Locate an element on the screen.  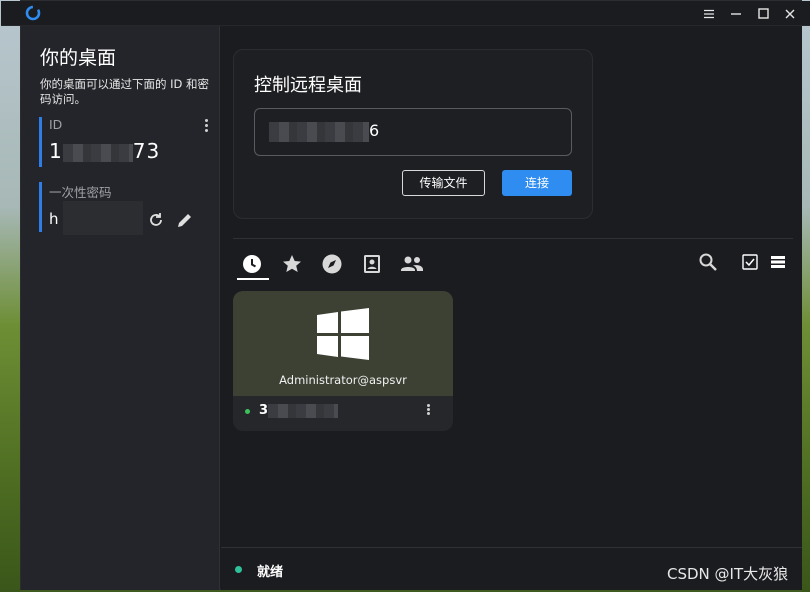
contact-book-icon is located at coordinates (372, 264).